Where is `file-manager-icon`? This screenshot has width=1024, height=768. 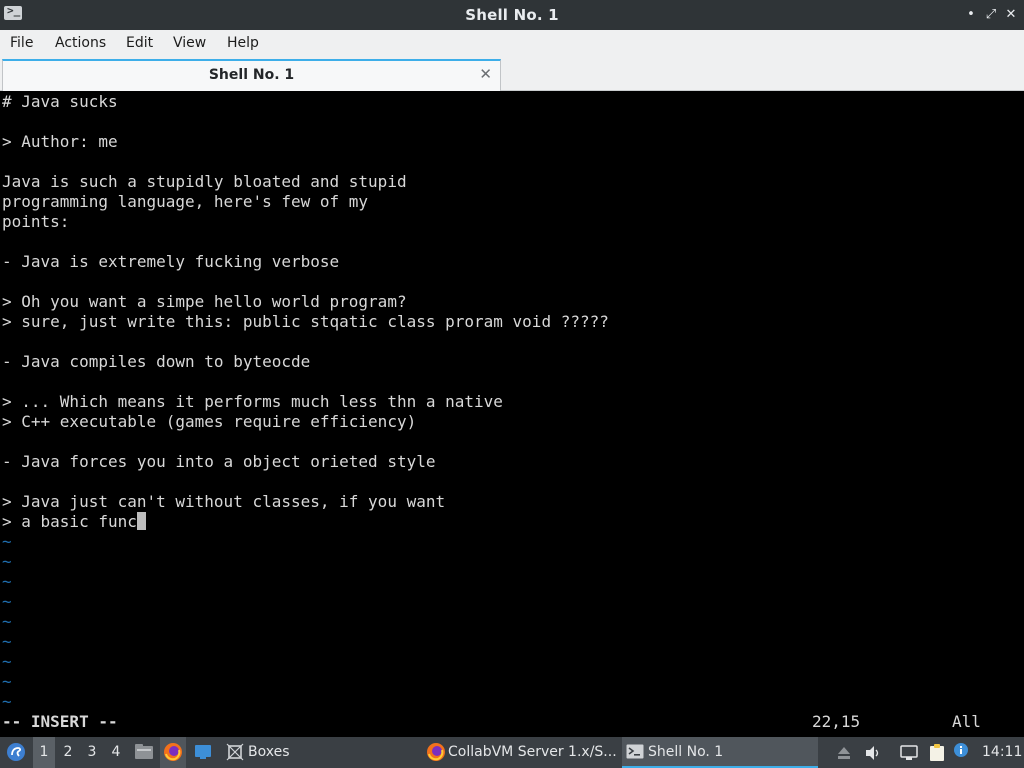
file-manager-icon is located at coordinates (144, 751).